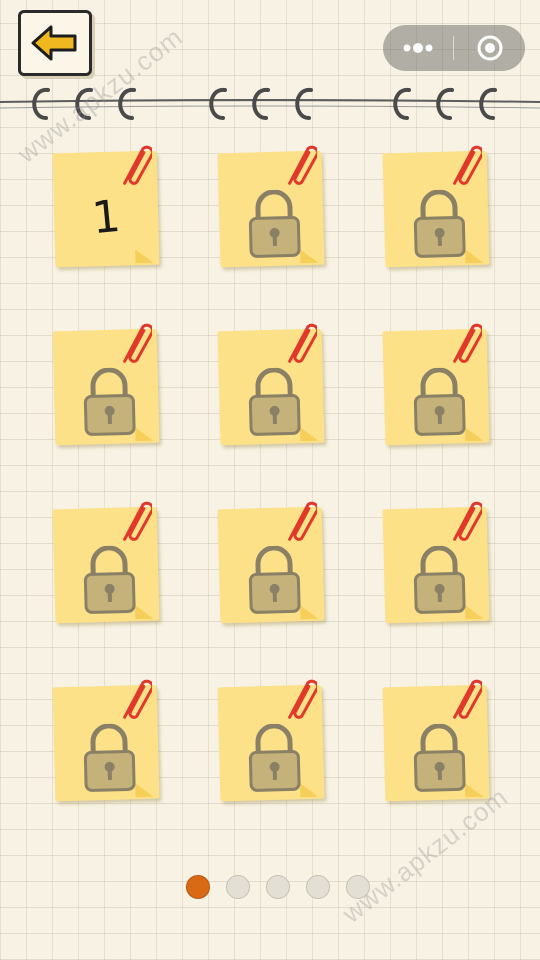 Image resolution: width=540 pixels, height=960 pixels. I want to click on arrow-left-icon, so click(54, 43).